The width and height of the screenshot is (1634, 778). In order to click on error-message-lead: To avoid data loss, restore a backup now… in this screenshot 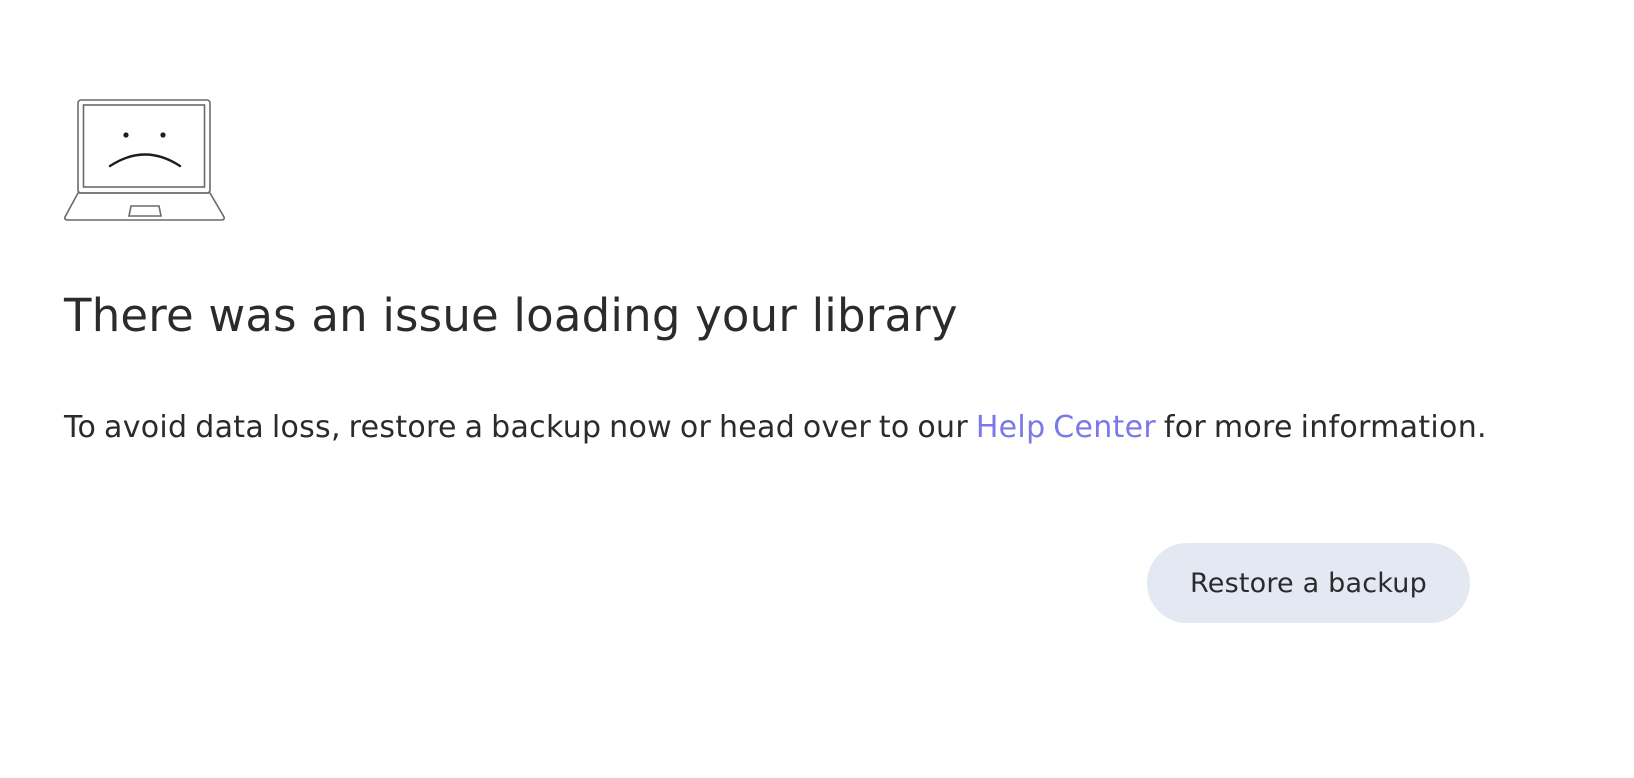, I will do `click(520, 427)`.